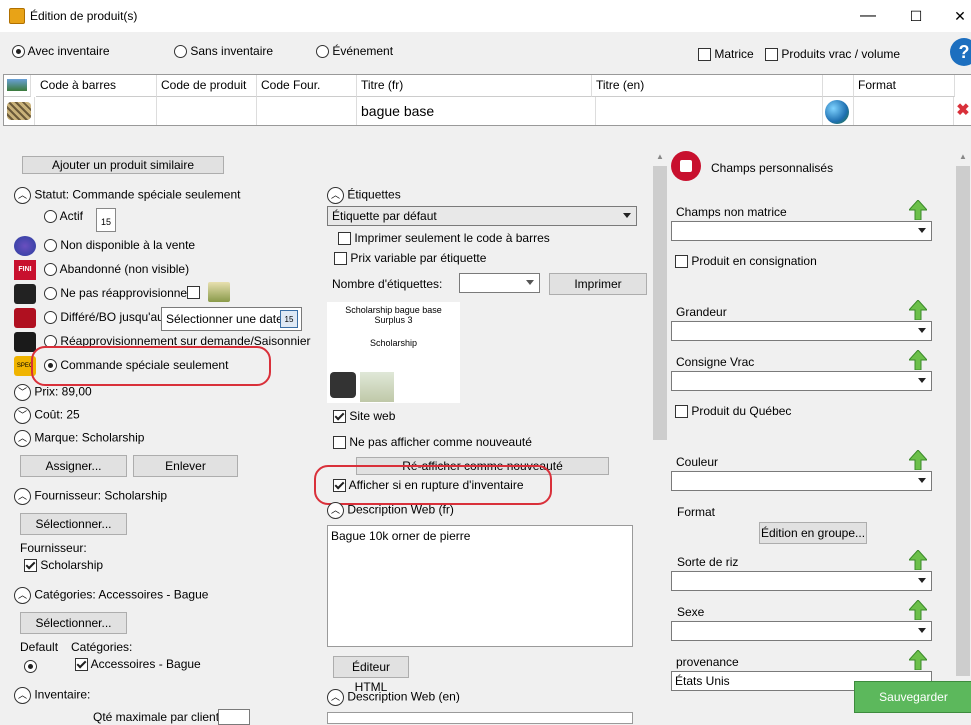 This screenshot has height=725, width=971. What do you see at coordinates (25, 294) in the screenshot?
I see `no-restock-icon` at bounding box center [25, 294].